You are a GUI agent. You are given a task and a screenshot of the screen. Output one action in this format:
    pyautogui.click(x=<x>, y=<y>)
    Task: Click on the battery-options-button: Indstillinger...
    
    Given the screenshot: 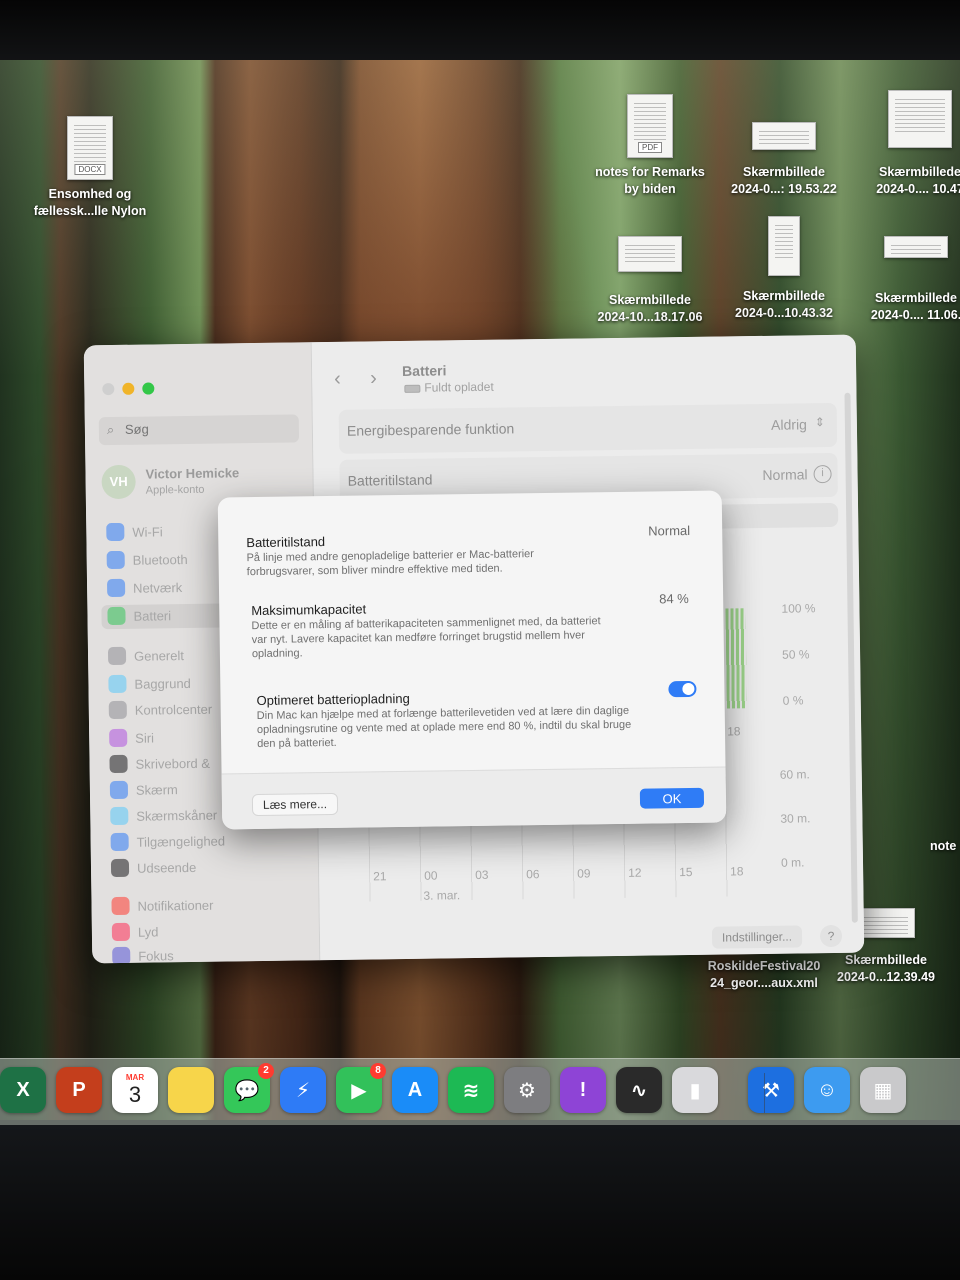 What is the action you would take?
    pyautogui.click(x=757, y=937)
    